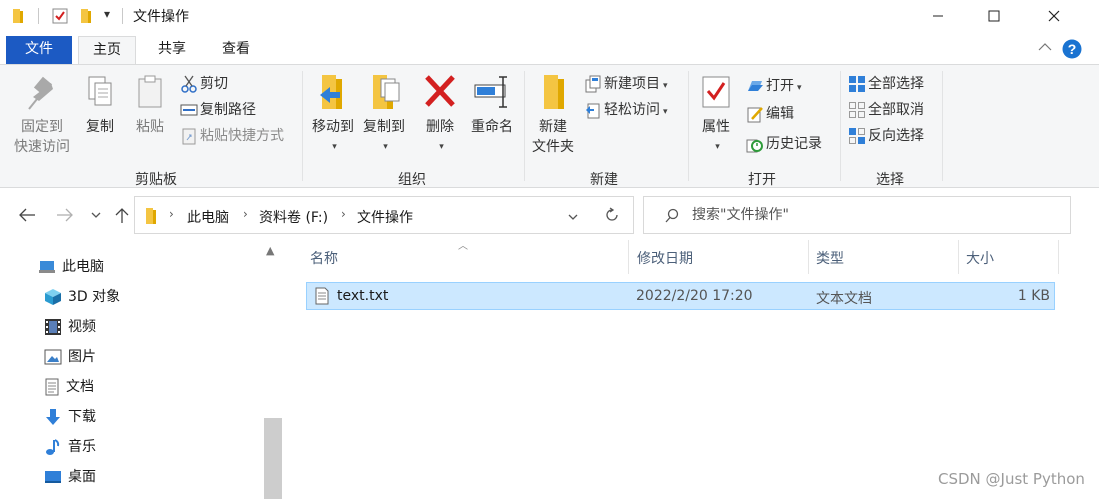  I want to click on copy-path-label: 复制路径, so click(228, 110).